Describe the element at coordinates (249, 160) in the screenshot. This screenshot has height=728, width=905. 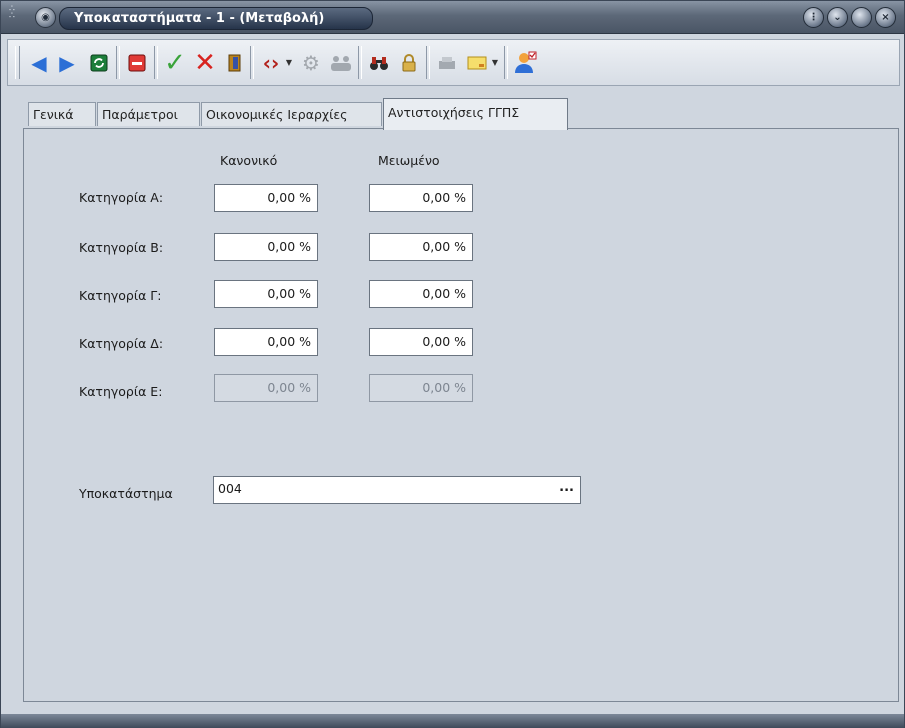
I see `column-header-normal: Κανονικό` at that location.